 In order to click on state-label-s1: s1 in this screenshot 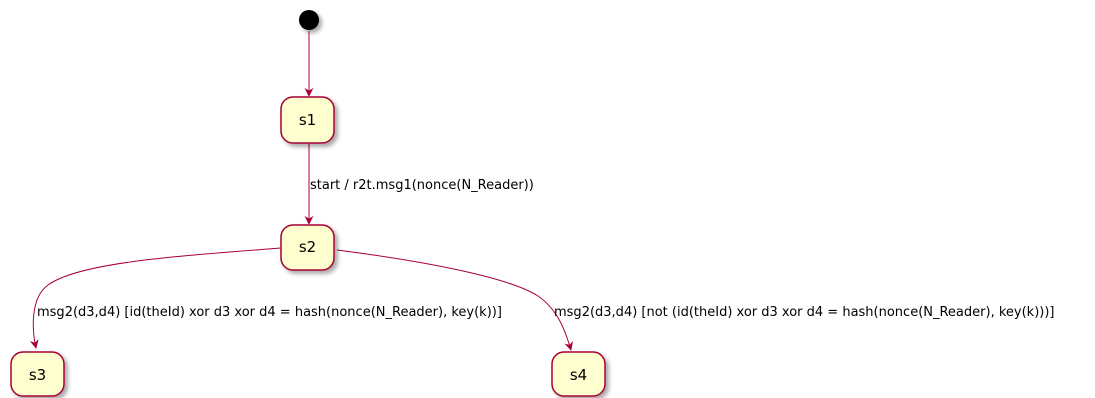, I will do `click(307, 120)`.